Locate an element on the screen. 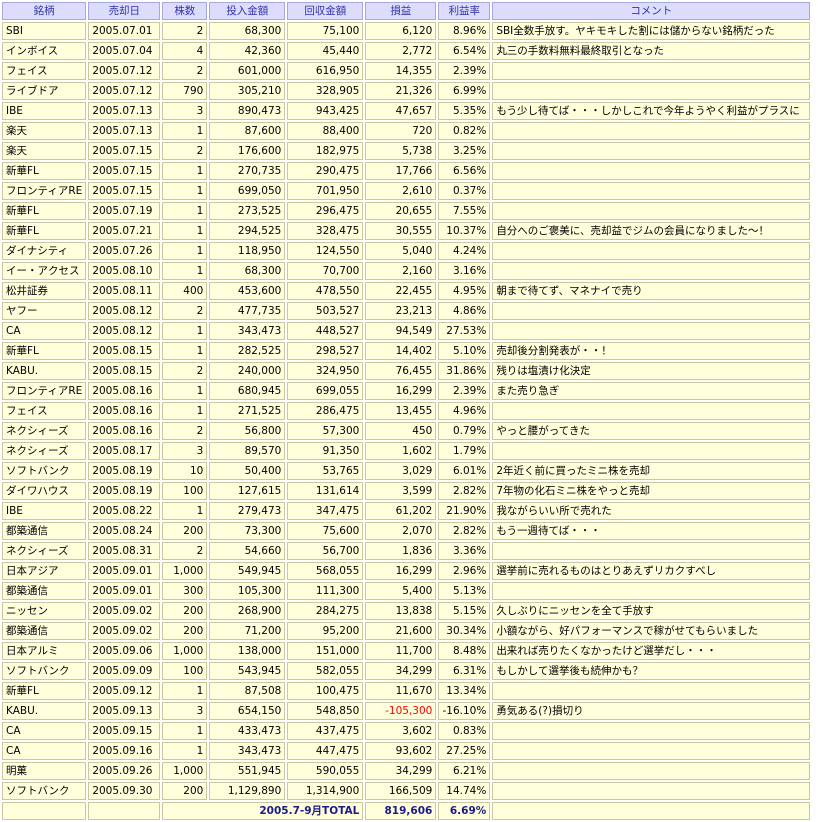  cell-recovered: 75,600 is located at coordinates (325, 531).